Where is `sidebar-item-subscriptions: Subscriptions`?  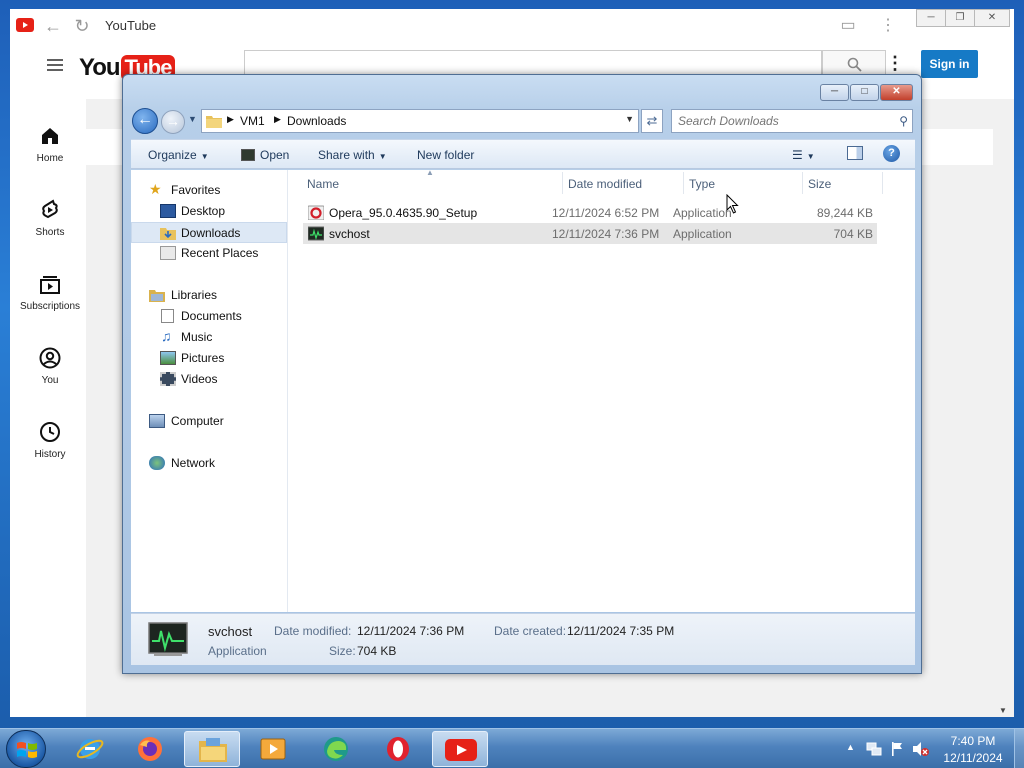 sidebar-item-subscriptions: Subscriptions is located at coordinates (50, 291).